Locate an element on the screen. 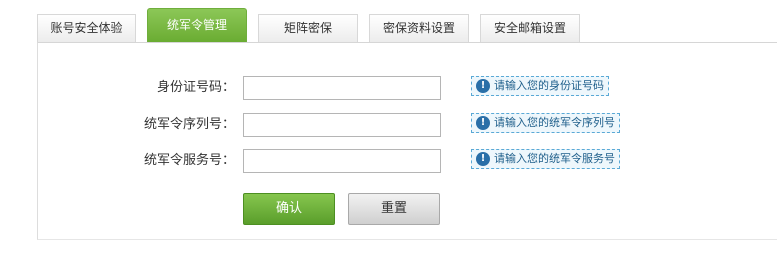 This screenshot has width=777, height=260. tab-account-security: 账号安全体验 is located at coordinates (86, 28).